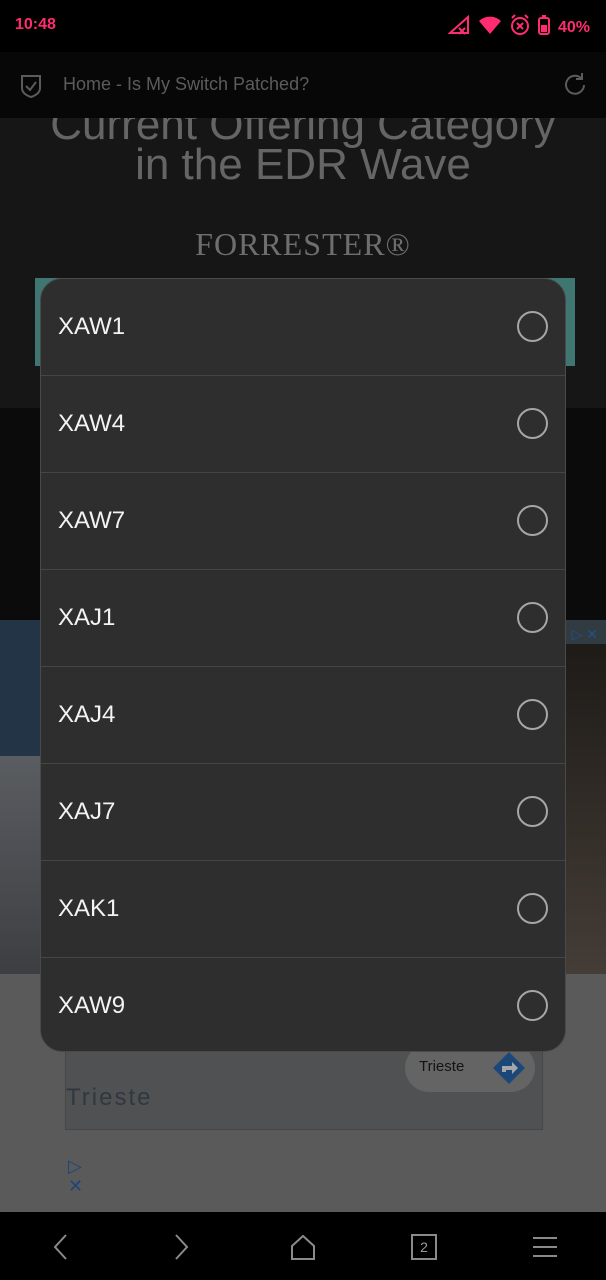 This screenshot has width=606, height=1280. What do you see at coordinates (303, 26) in the screenshot?
I see `status-bar: 10:48 40%` at bounding box center [303, 26].